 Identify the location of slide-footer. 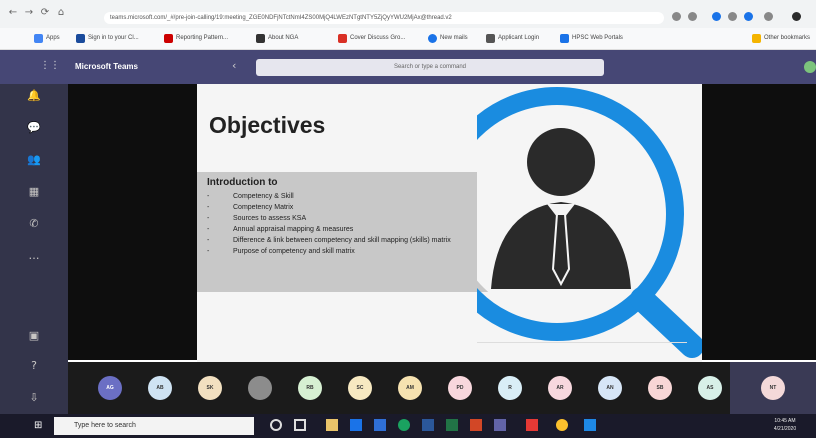
(582, 345).